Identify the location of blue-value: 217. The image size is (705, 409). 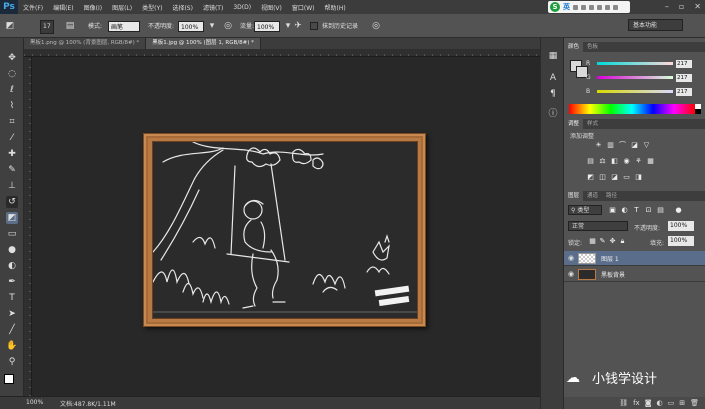
(684, 91).